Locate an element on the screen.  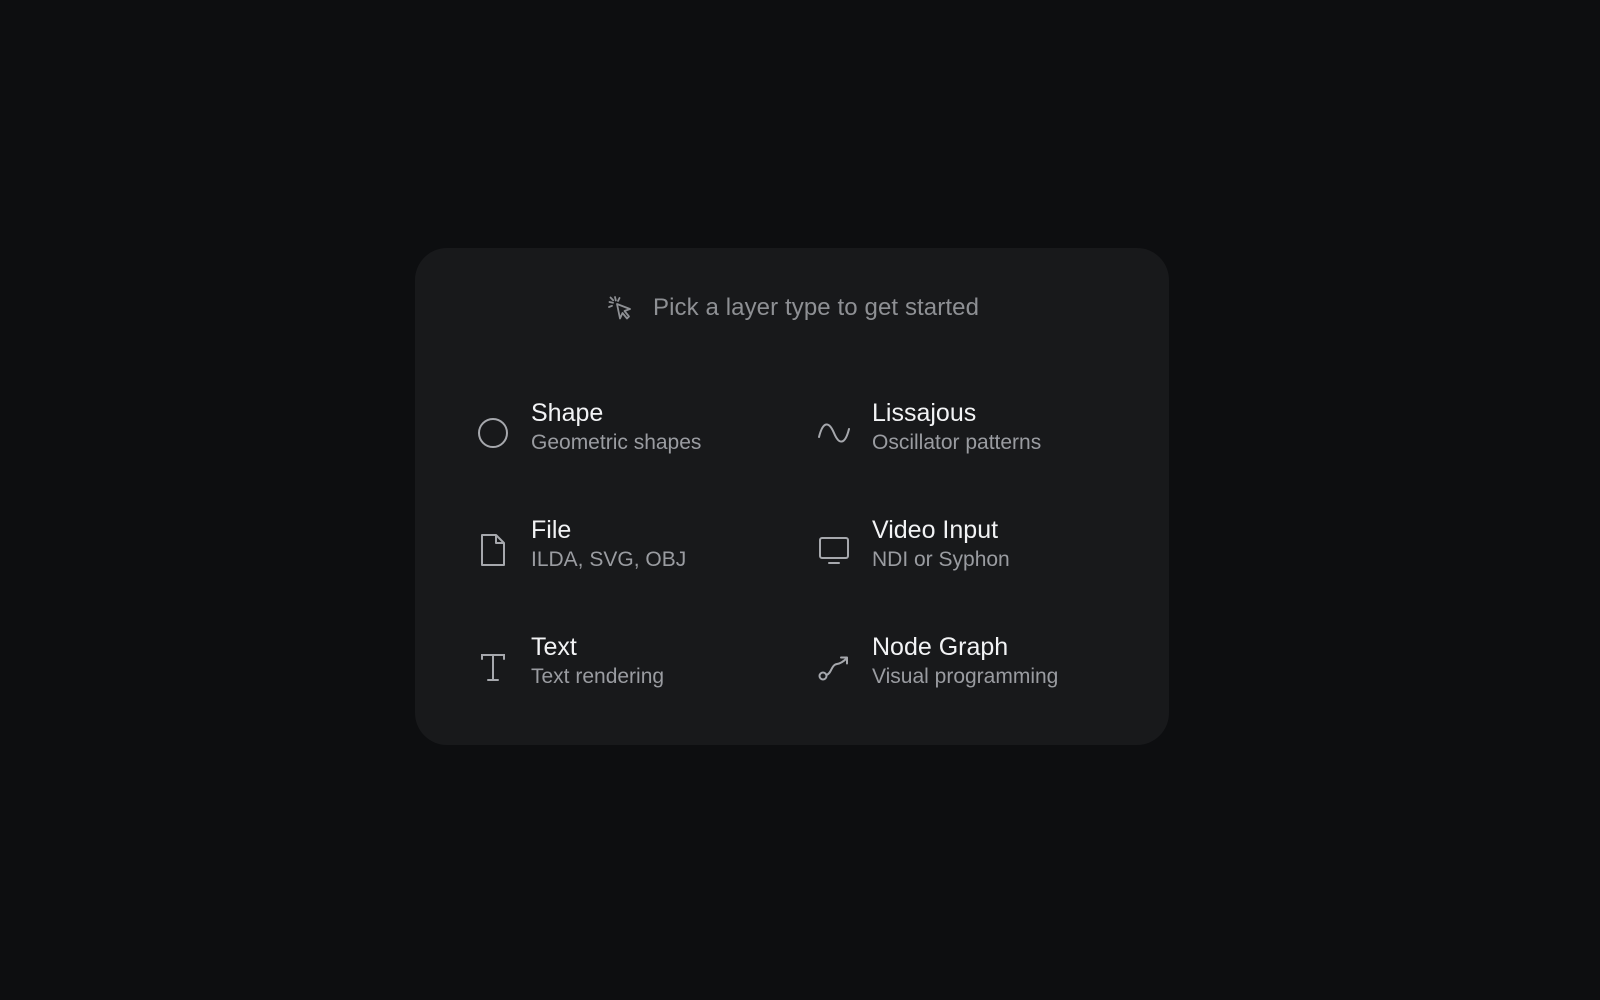
layer-option-subtitle: Visual programming is located at coordinates (965, 676).